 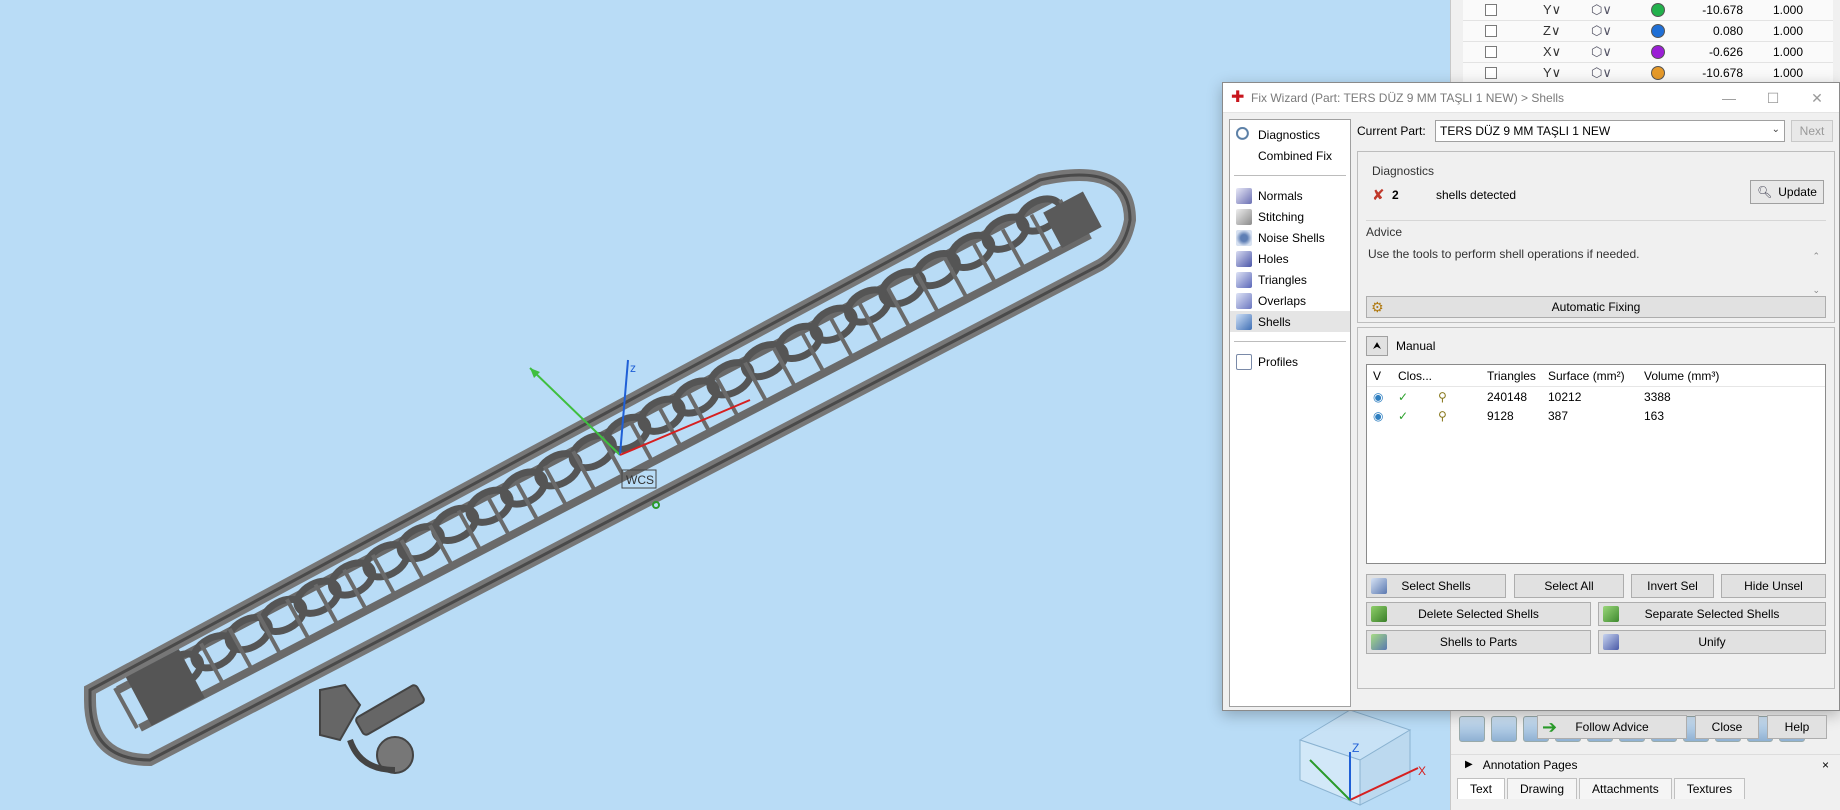 What do you see at coordinates (1596, 415) in the screenshot?
I see `table-row: ◉ ✓ ⚲ 9128 387 163` at bounding box center [1596, 415].